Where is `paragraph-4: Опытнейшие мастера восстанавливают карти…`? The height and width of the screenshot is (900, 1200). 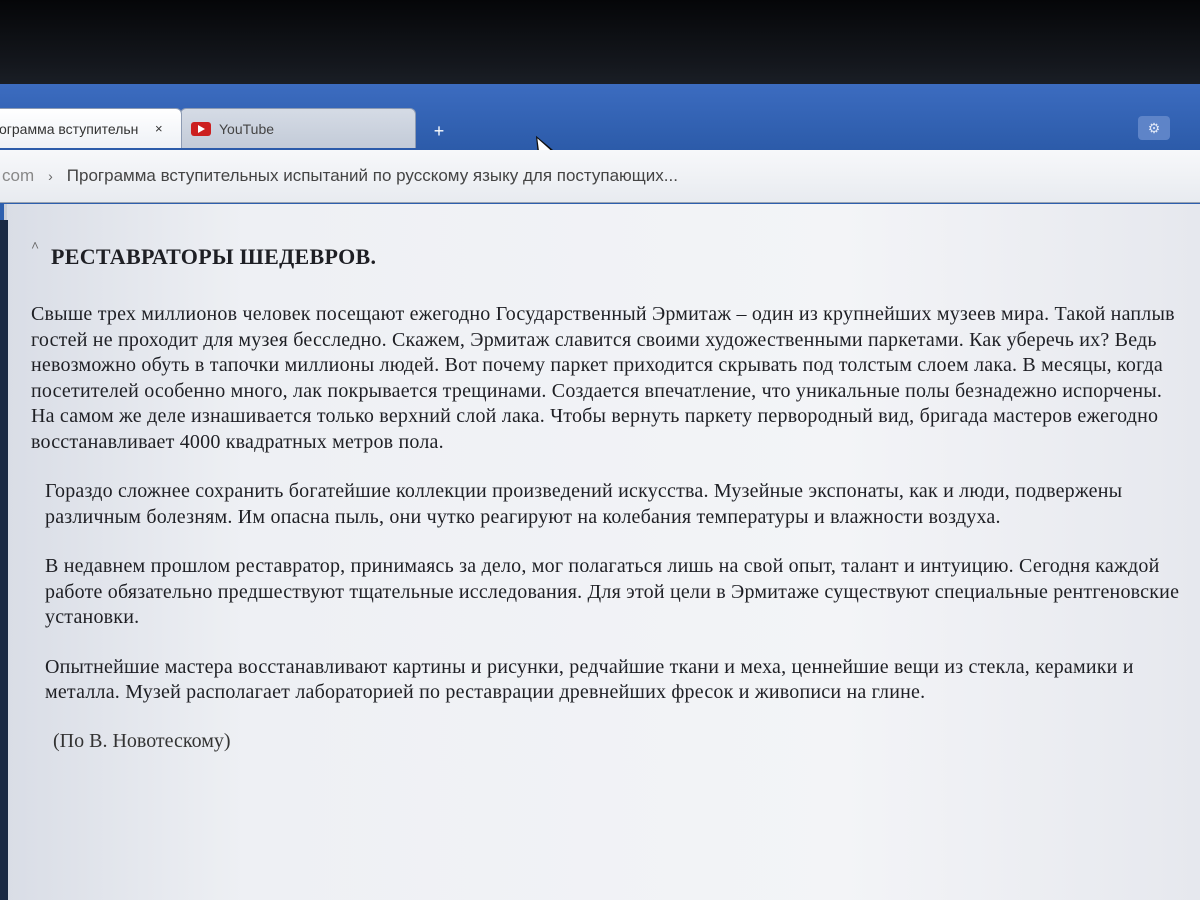 paragraph-4: Опытнейшие мастера восстанавливают карти… is located at coordinates (589, 679).